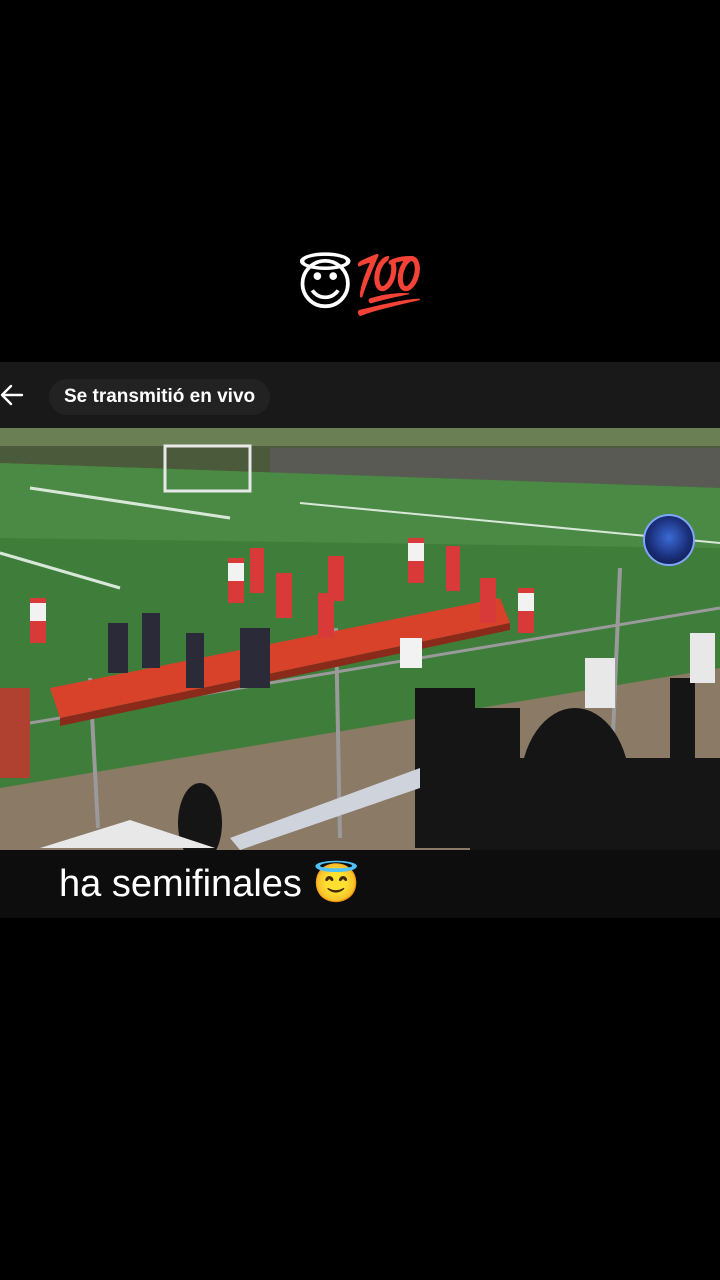  Describe the element at coordinates (360, 395) in the screenshot. I see `embed-header: Se transmitió en vivo` at that location.